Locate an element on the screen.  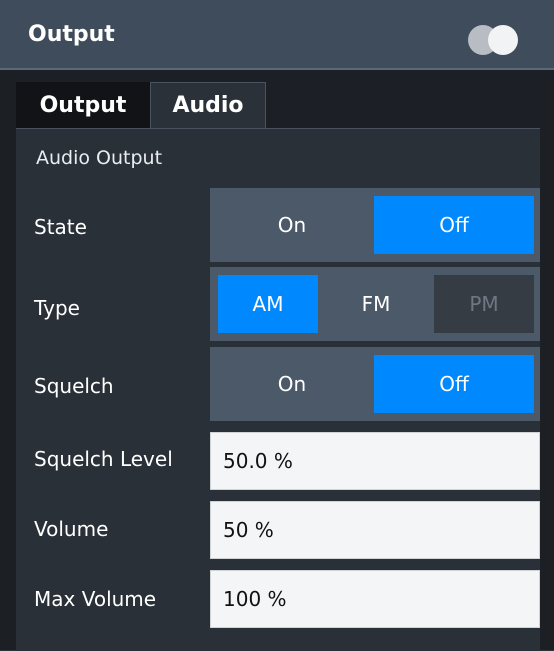
state-toggle: On Off is located at coordinates (375, 225).